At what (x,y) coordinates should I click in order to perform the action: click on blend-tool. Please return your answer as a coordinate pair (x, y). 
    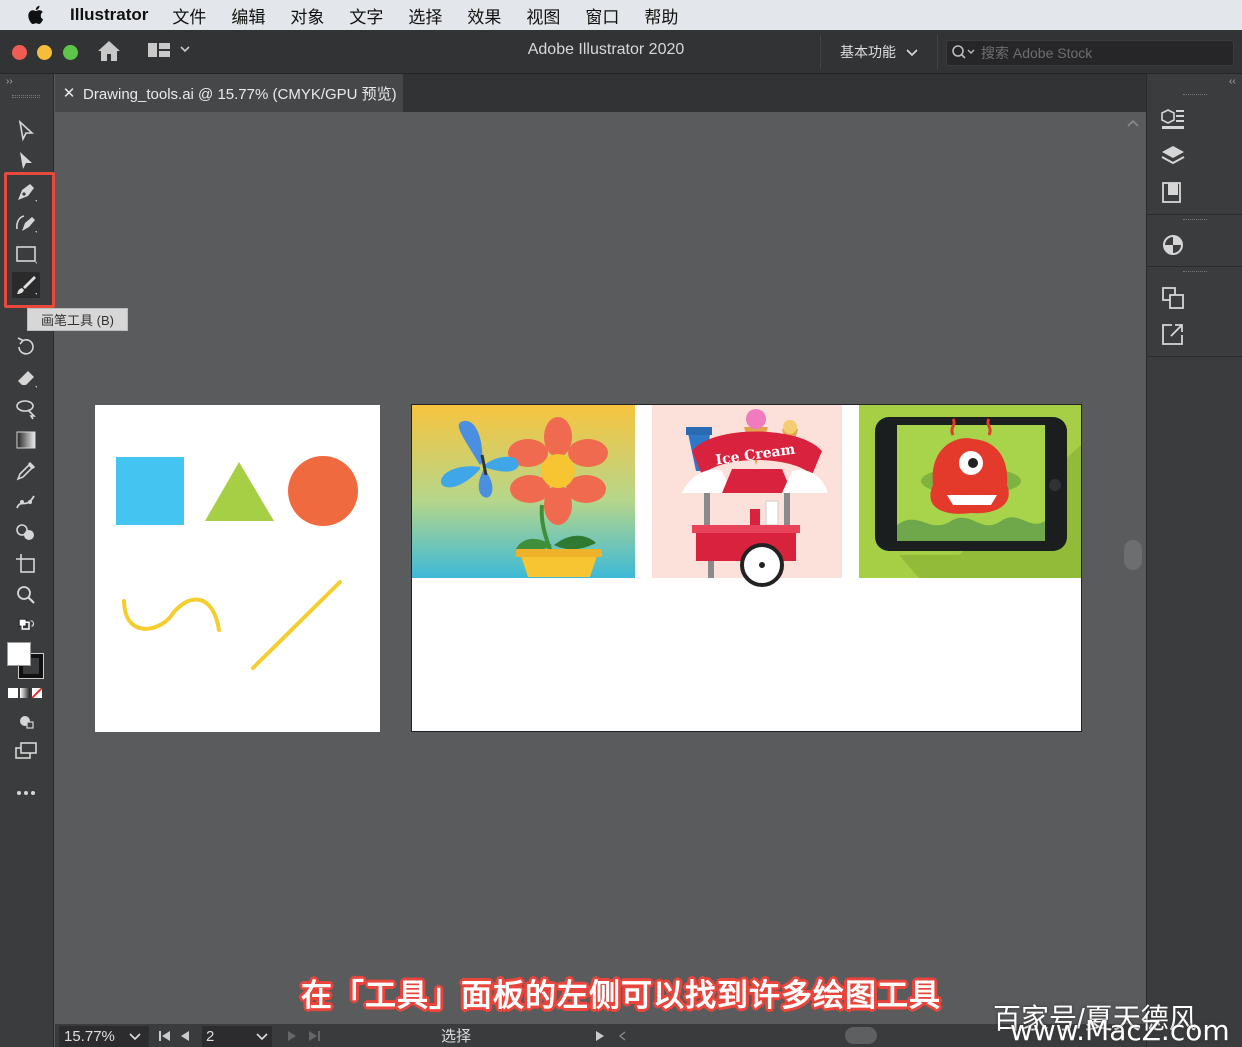
    Looking at the image, I should click on (26, 502).